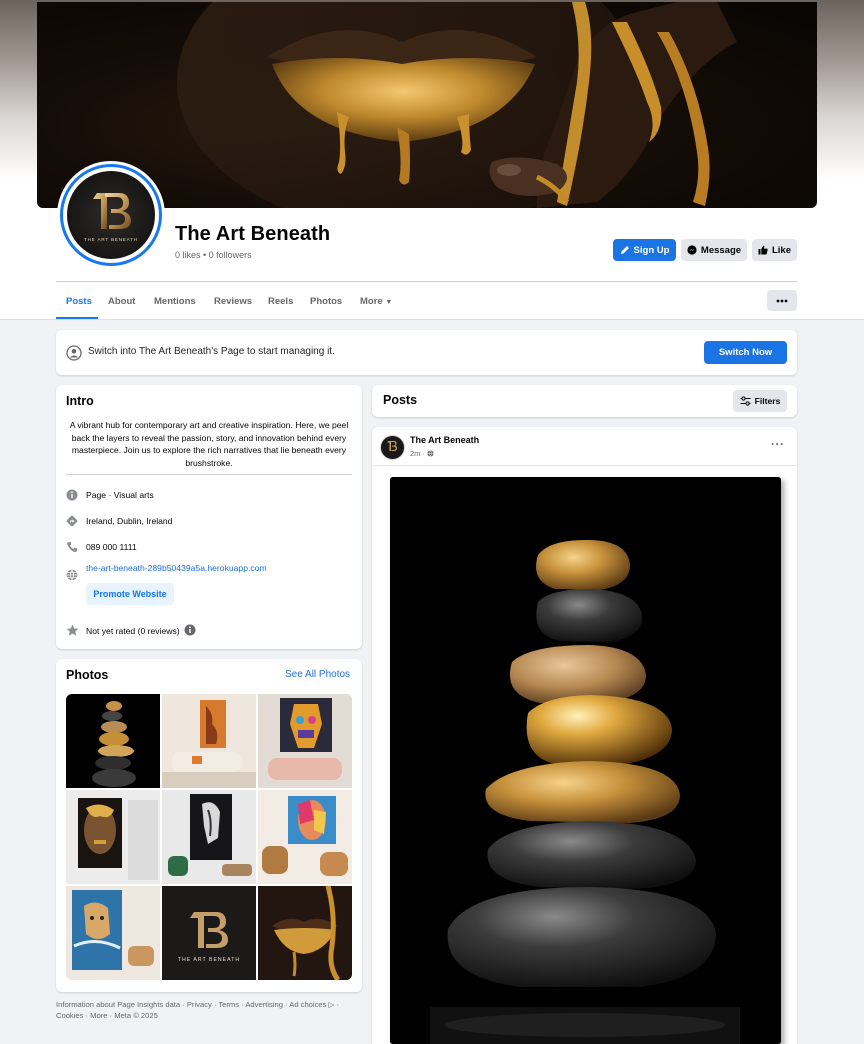 The height and width of the screenshot is (1044, 864). I want to click on messenger-icon, so click(692, 250).